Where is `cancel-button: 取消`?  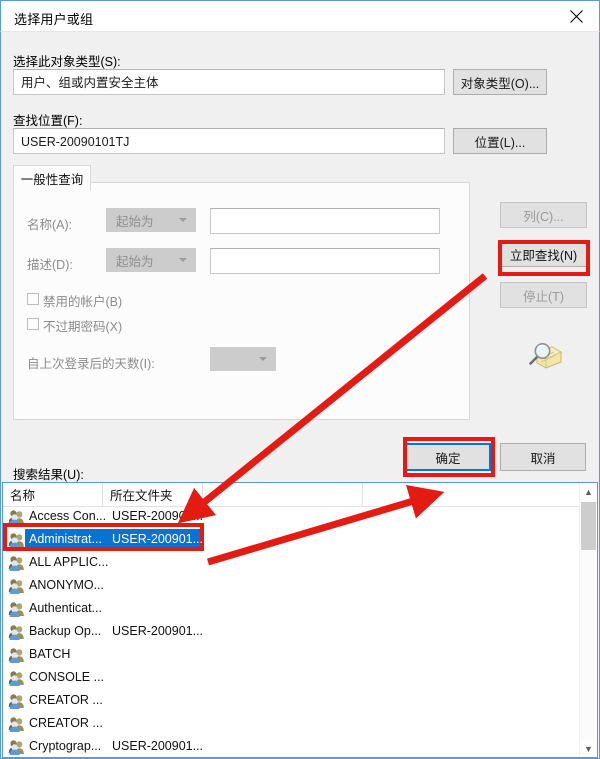 cancel-button: 取消 is located at coordinates (543, 457).